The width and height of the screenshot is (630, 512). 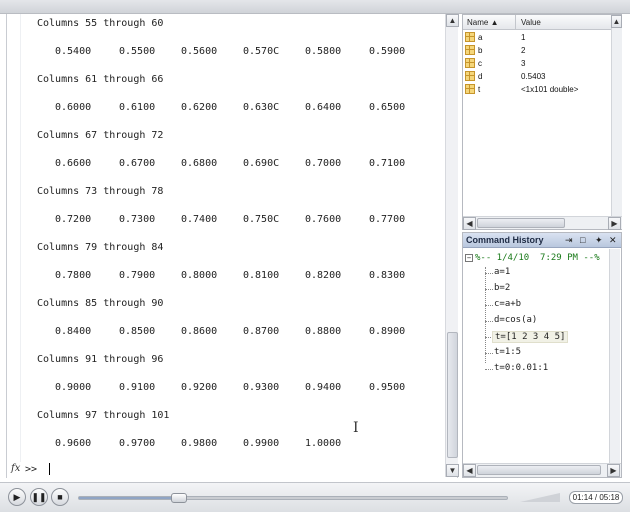 What do you see at coordinates (73, 443) in the screenshot?
I see `output-value: 0.9600` at bounding box center [73, 443].